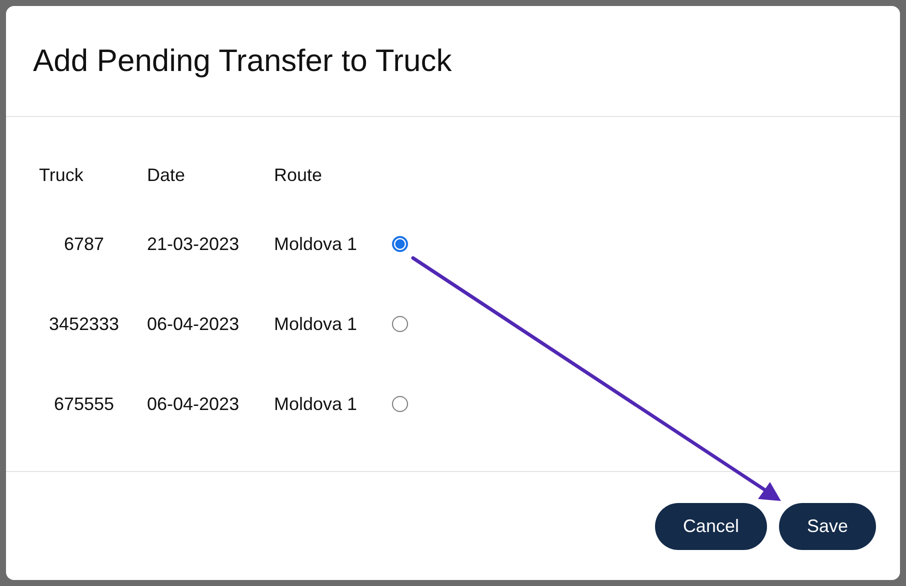 Image resolution: width=906 pixels, height=586 pixels. What do you see at coordinates (242, 61) in the screenshot?
I see `dialog-title: Add Pending Transfer to Truck` at bounding box center [242, 61].